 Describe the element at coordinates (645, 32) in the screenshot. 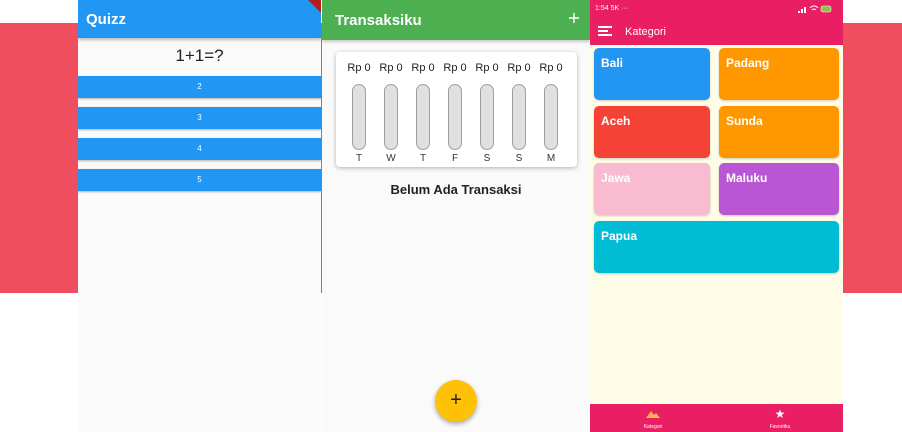

I see `kategori-title: Kategori` at that location.